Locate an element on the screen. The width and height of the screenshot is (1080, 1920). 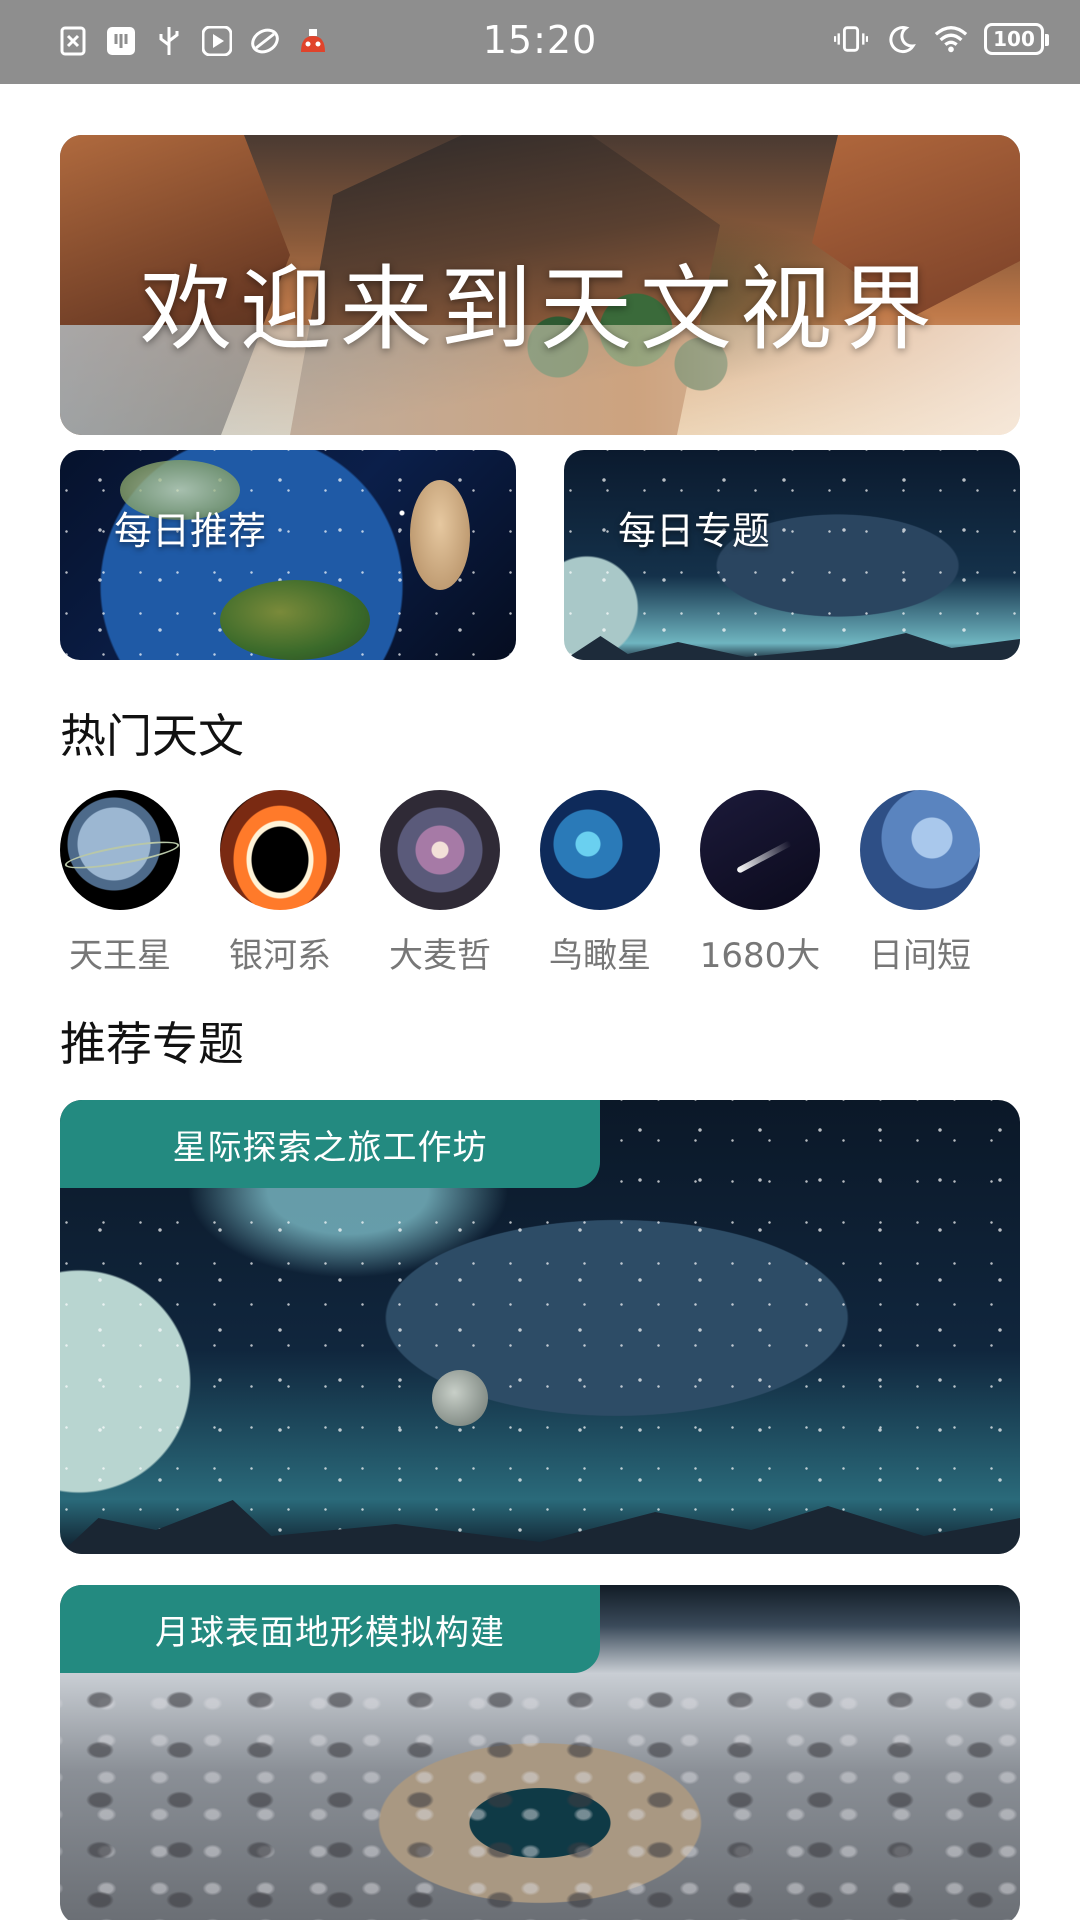
spiral-galaxy-avatar is located at coordinates (440, 850).